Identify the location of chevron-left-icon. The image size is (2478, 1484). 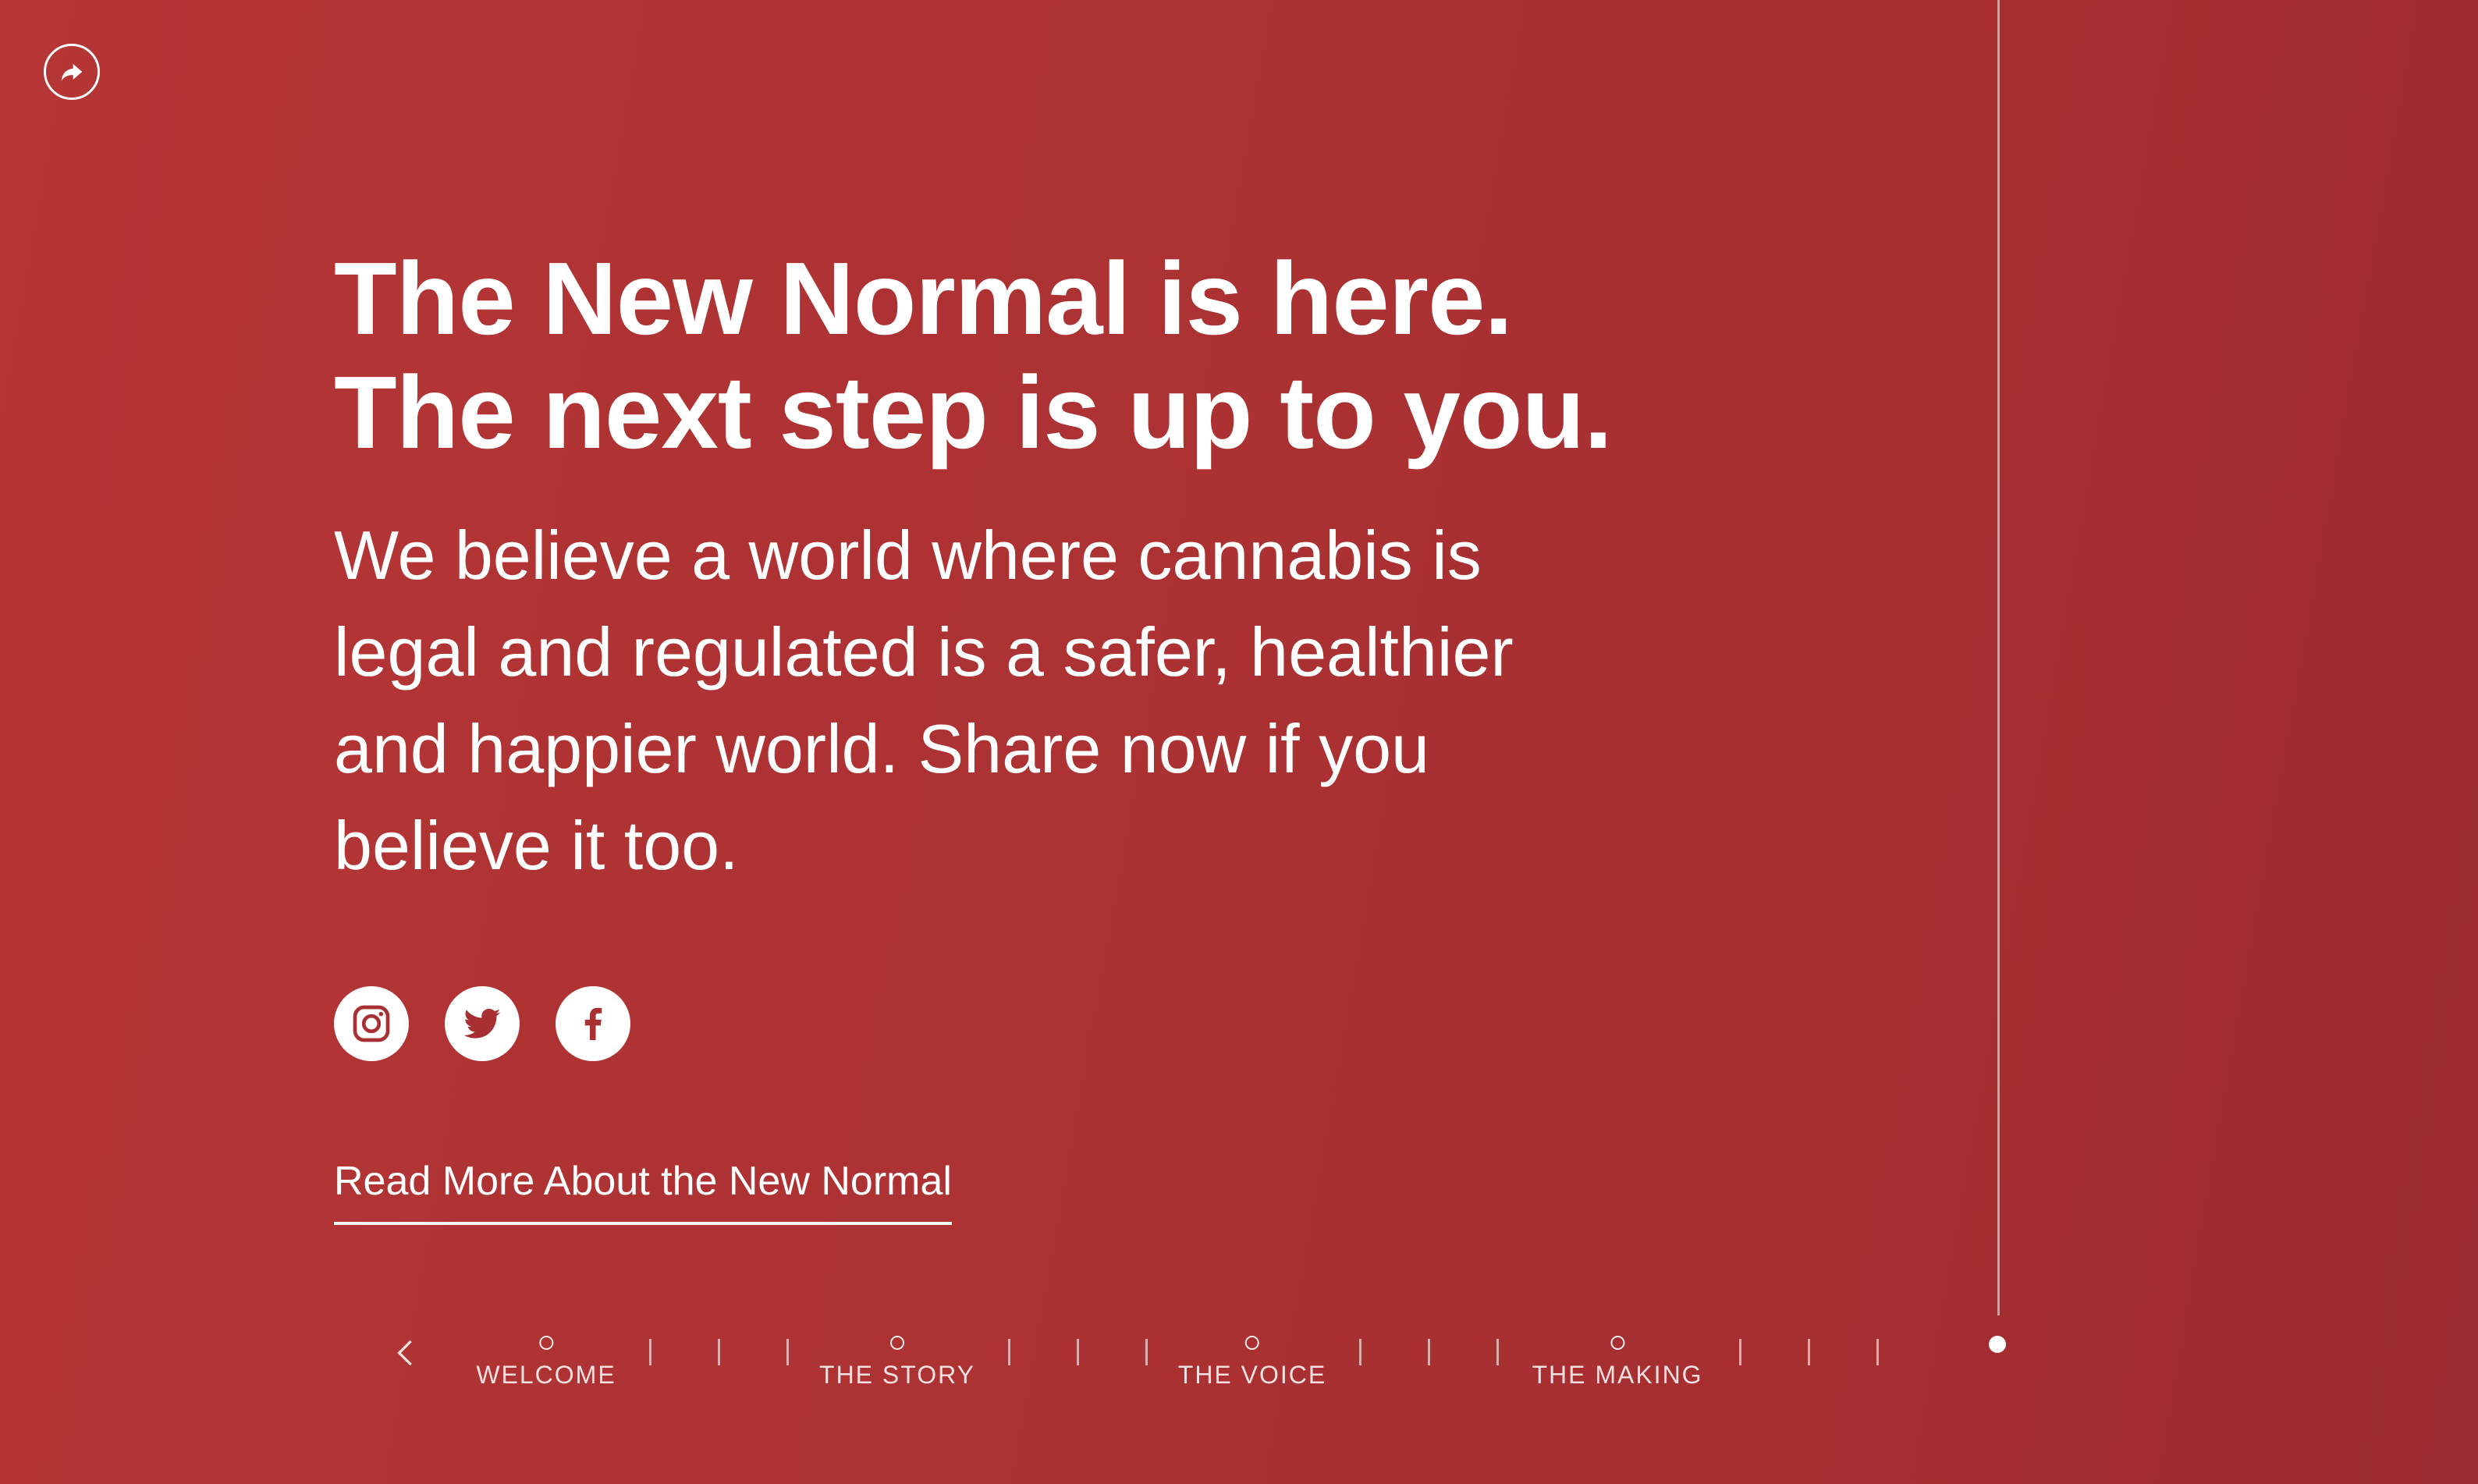
(404, 1353).